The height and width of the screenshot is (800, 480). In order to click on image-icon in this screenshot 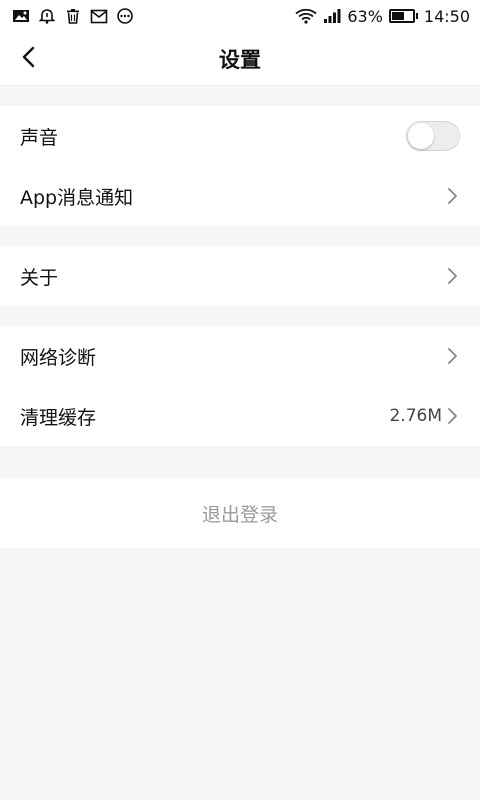, I will do `click(21, 16)`.